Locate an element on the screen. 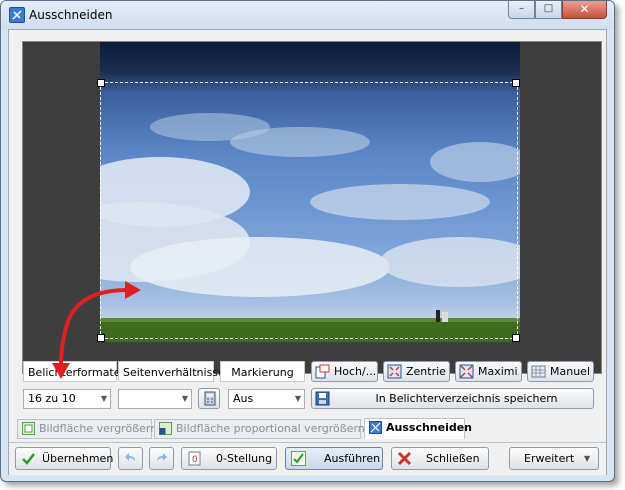 The image size is (625, 490). format-select-value: 16 zu 10 is located at coordinates (52, 398).